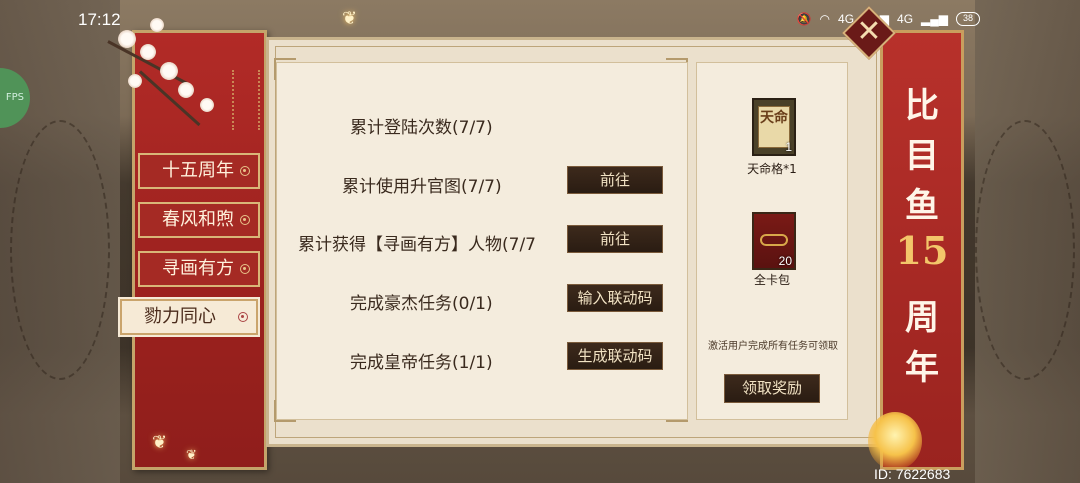  I want to click on title-char: 鱼, so click(922, 206).